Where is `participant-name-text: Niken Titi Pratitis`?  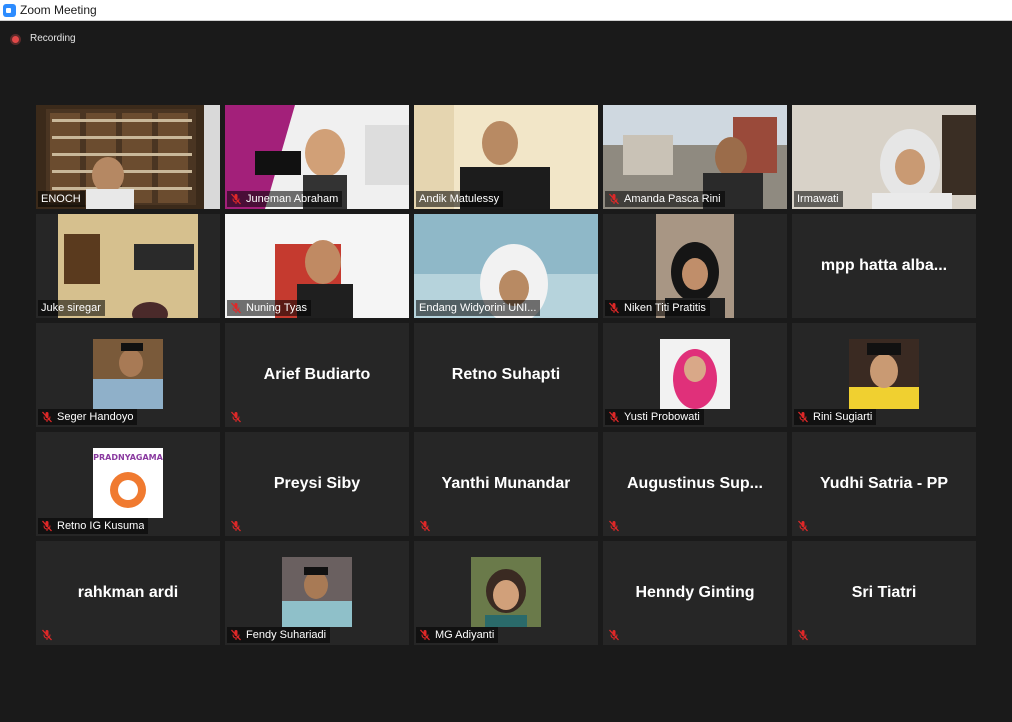
participant-name-text: Niken Titi Pratitis is located at coordinates (665, 308).